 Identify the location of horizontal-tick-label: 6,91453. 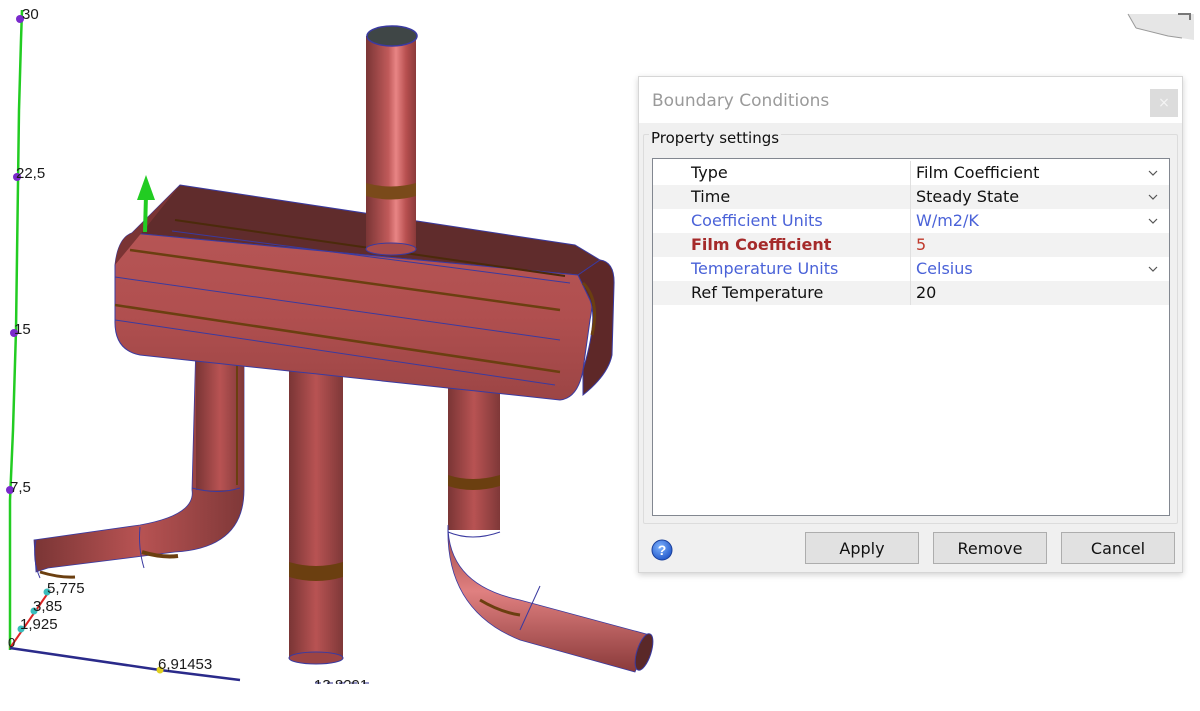
(185, 664).